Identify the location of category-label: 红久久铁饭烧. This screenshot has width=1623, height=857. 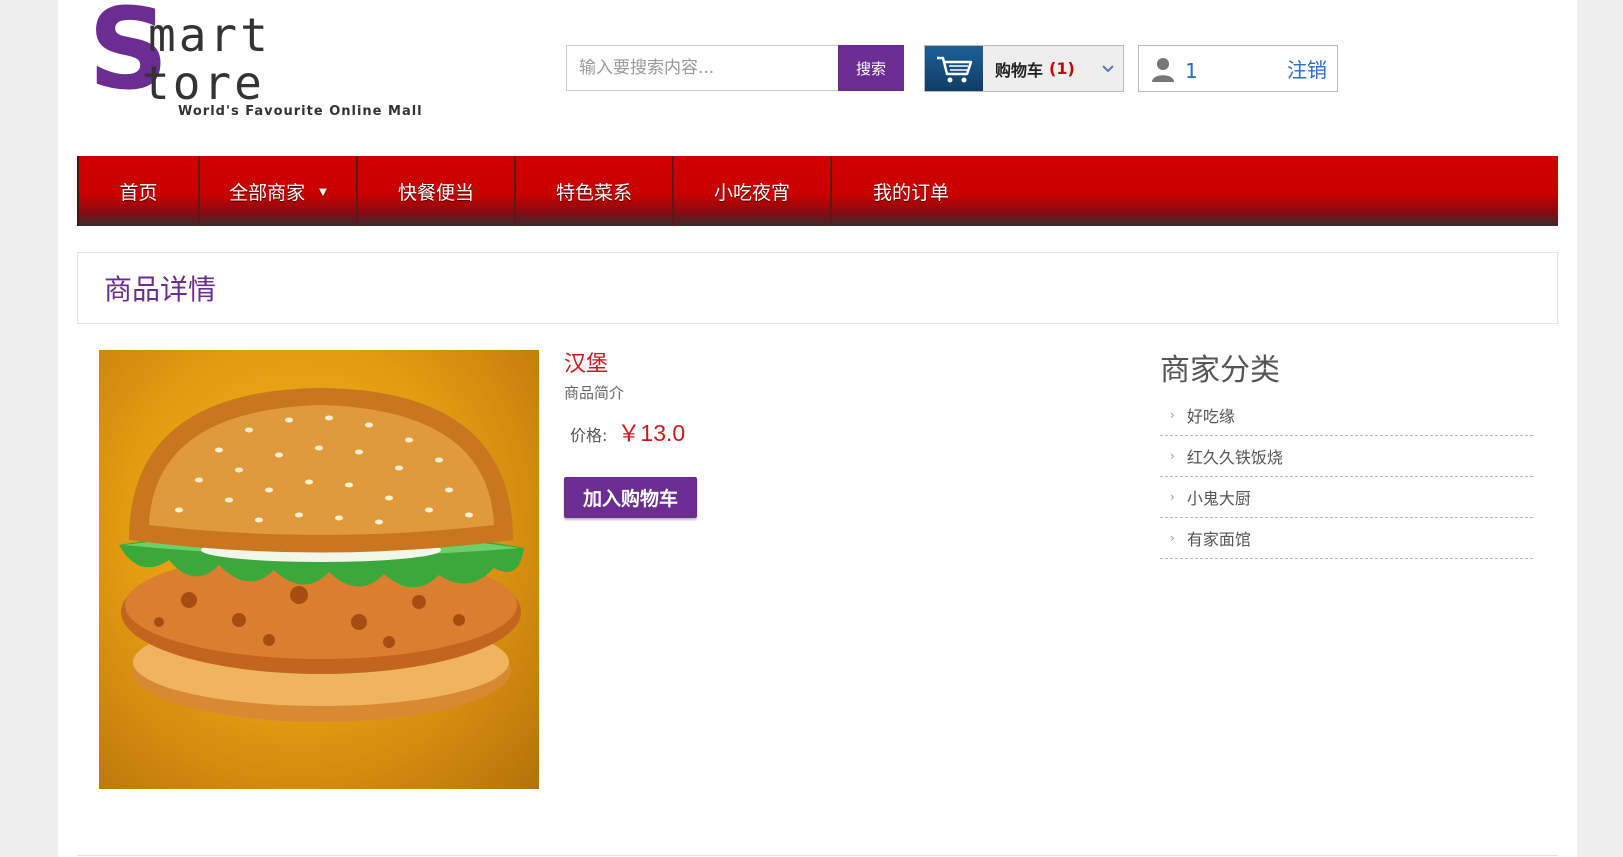
(1234, 457).